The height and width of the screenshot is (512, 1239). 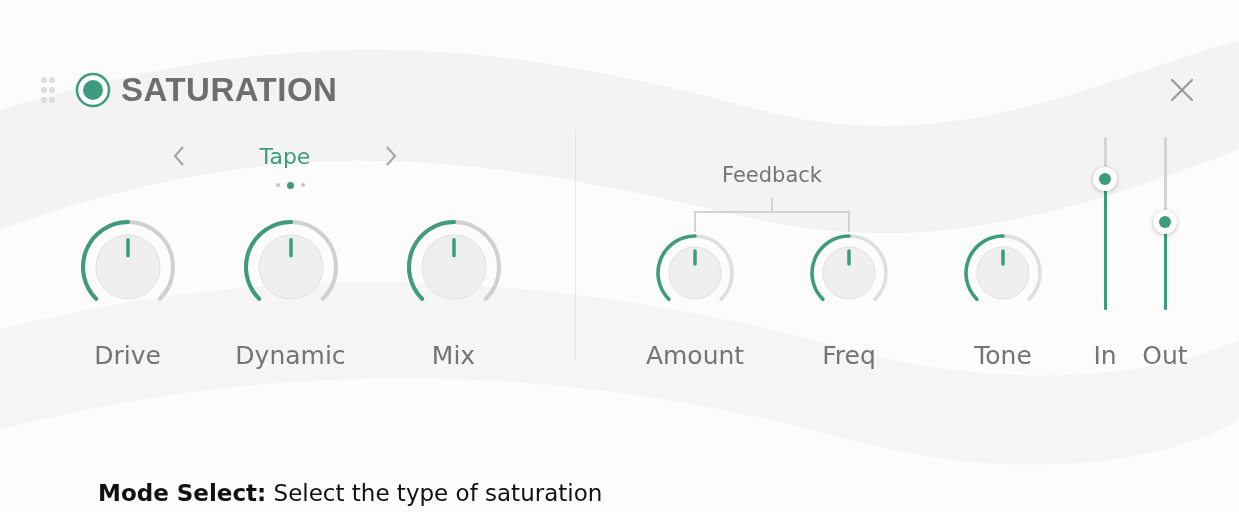 I want to click on mode-selector: Tape, so click(x=285, y=156).